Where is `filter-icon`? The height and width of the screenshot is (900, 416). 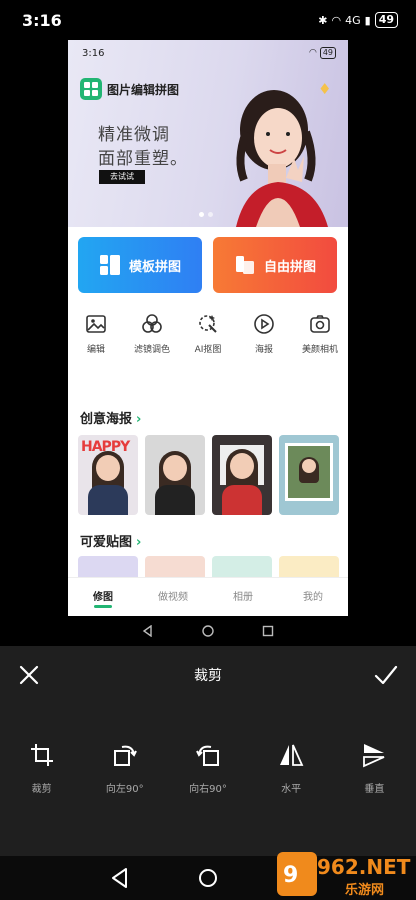 filter-icon is located at coordinates (152, 323).